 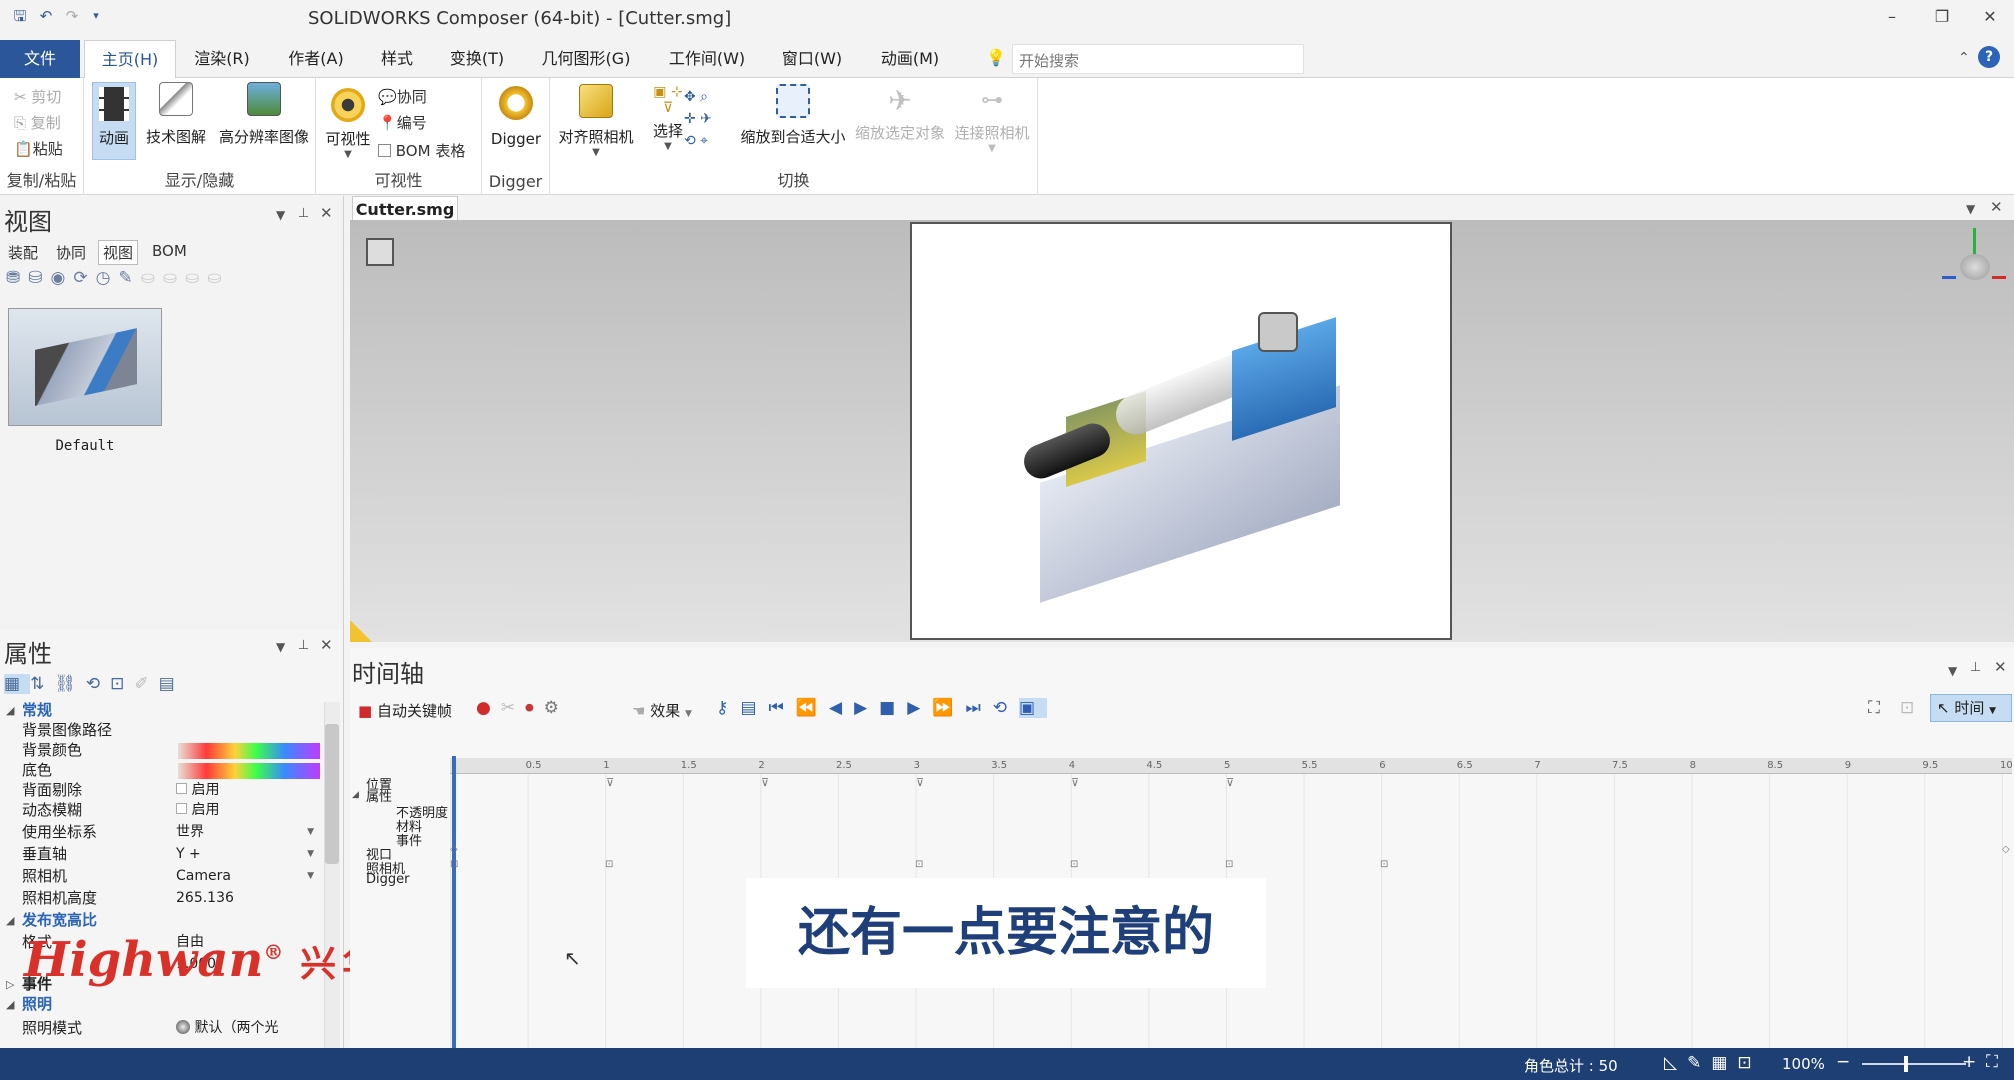 I want to click on pick-props-icon: ✐, so click(x=146, y=684).